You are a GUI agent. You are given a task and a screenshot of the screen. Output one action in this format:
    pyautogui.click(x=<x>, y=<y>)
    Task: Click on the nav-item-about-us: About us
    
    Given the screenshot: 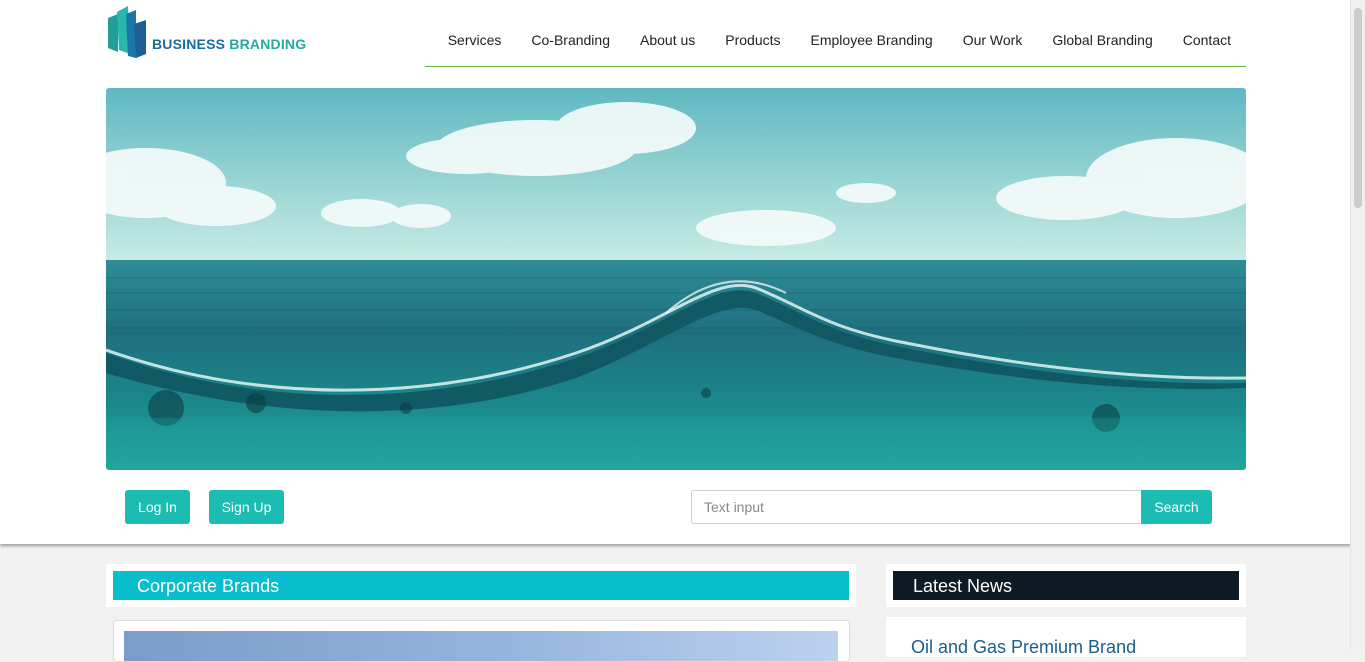 What is the action you would take?
    pyautogui.click(x=667, y=35)
    